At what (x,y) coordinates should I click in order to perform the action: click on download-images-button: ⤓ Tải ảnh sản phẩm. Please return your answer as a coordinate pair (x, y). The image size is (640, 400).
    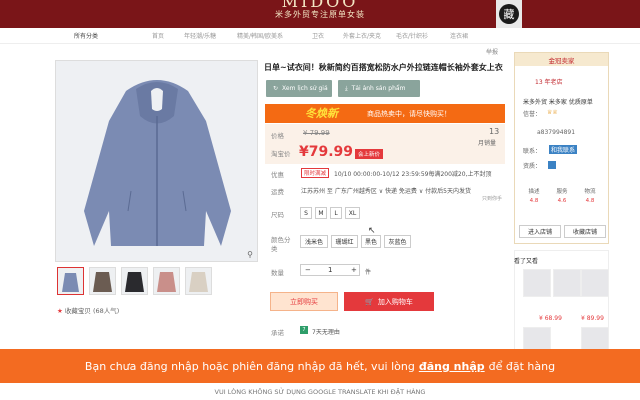
    Looking at the image, I should click on (379, 88).